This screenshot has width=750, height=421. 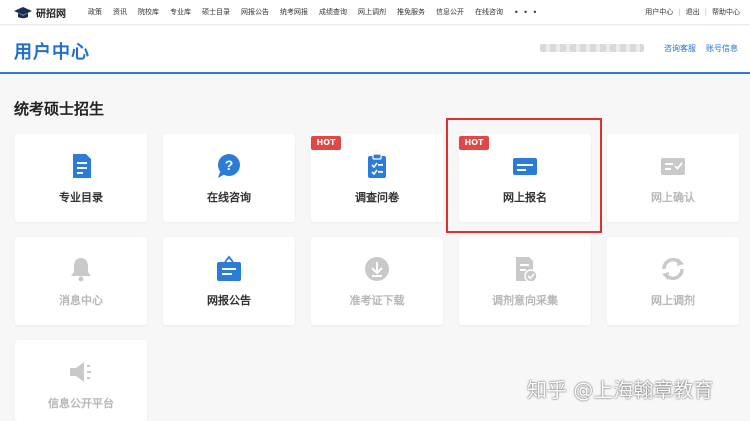 I want to click on logout-link: 退出, so click(x=693, y=12).